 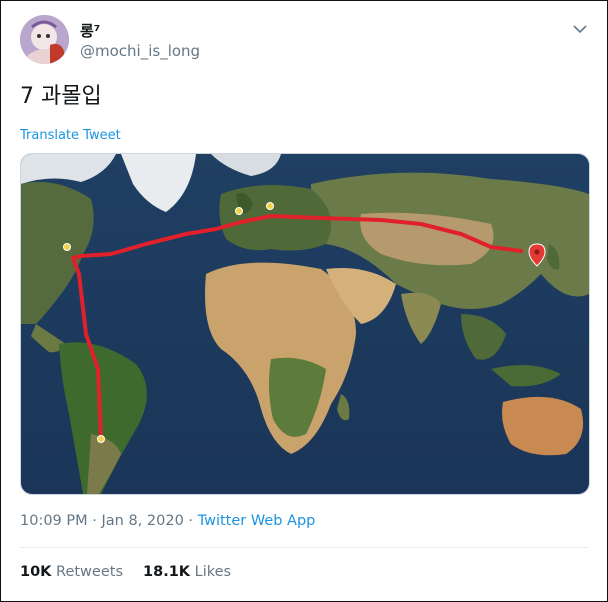 I want to click on retweets-label: Retweets, so click(x=90, y=572).